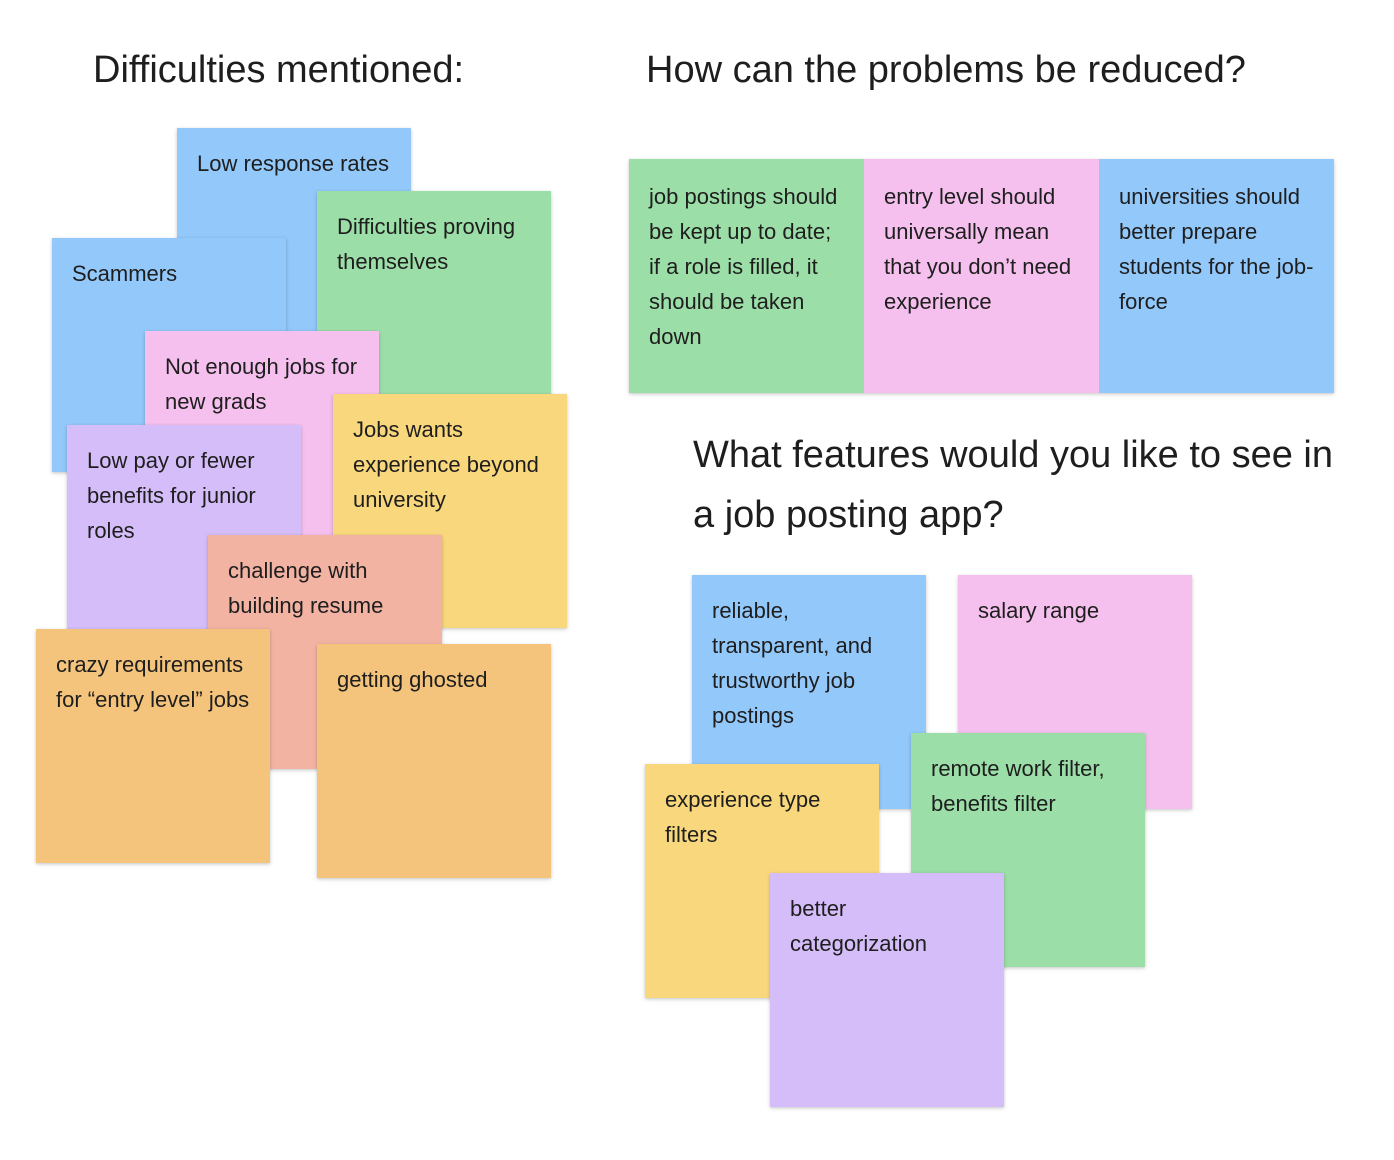 This screenshot has height=1160, width=1394. What do you see at coordinates (434, 761) in the screenshot?
I see `sticky-getting-ghosted: getting ghosted` at bounding box center [434, 761].